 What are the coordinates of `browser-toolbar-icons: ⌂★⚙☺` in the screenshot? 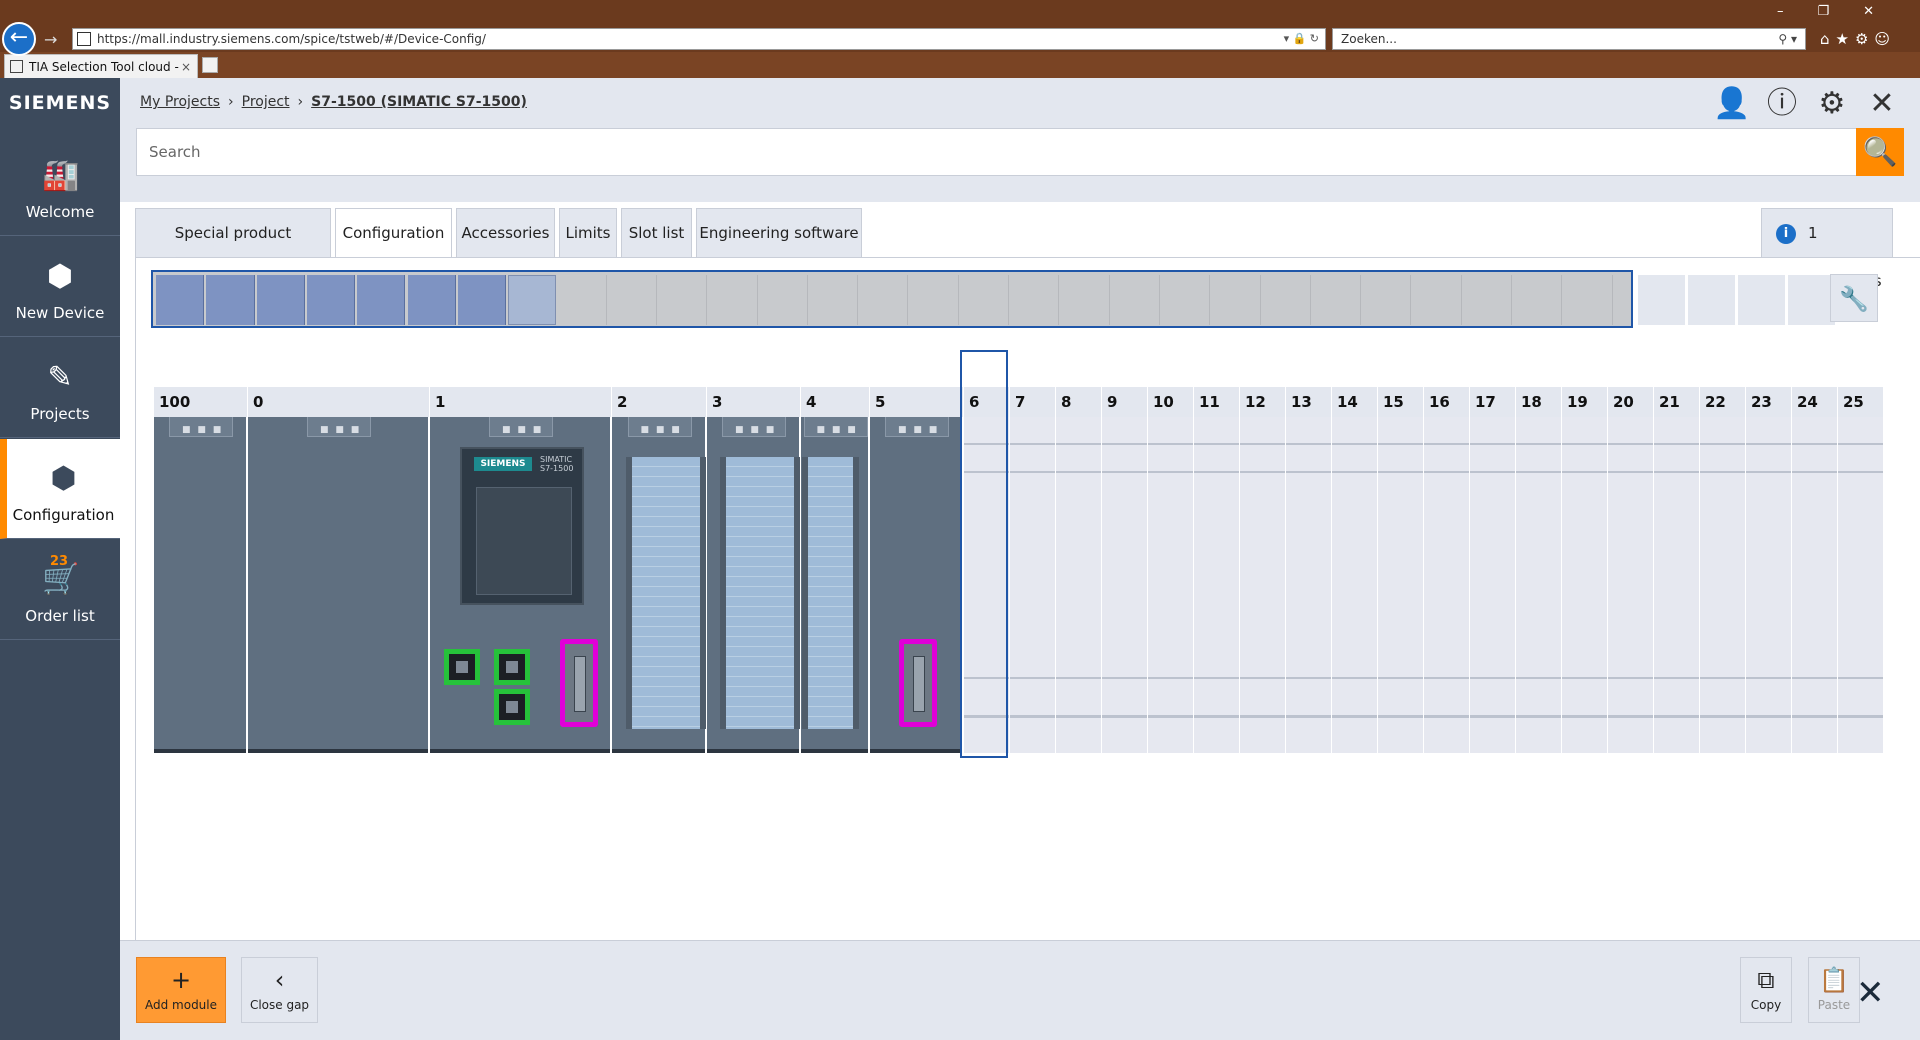 It's located at (1858, 39).